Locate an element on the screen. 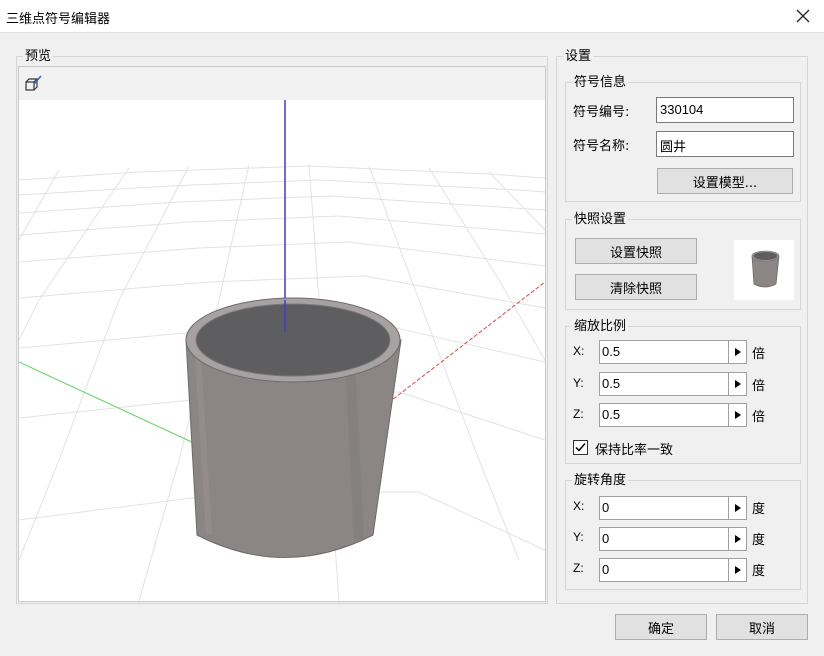  rotation-x-spinner: 0 is located at coordinates (673, 508).